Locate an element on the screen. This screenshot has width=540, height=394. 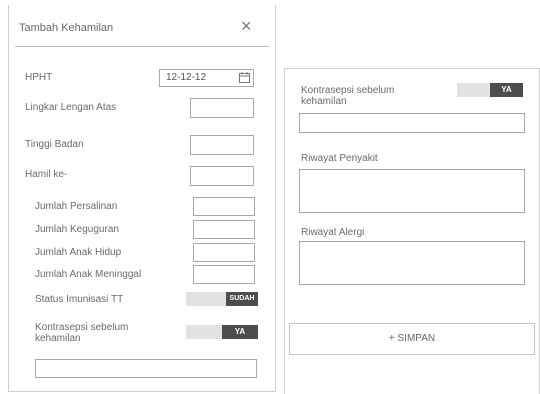
jumlah-anak-meninggal-input is located at coordinates (224, 274).